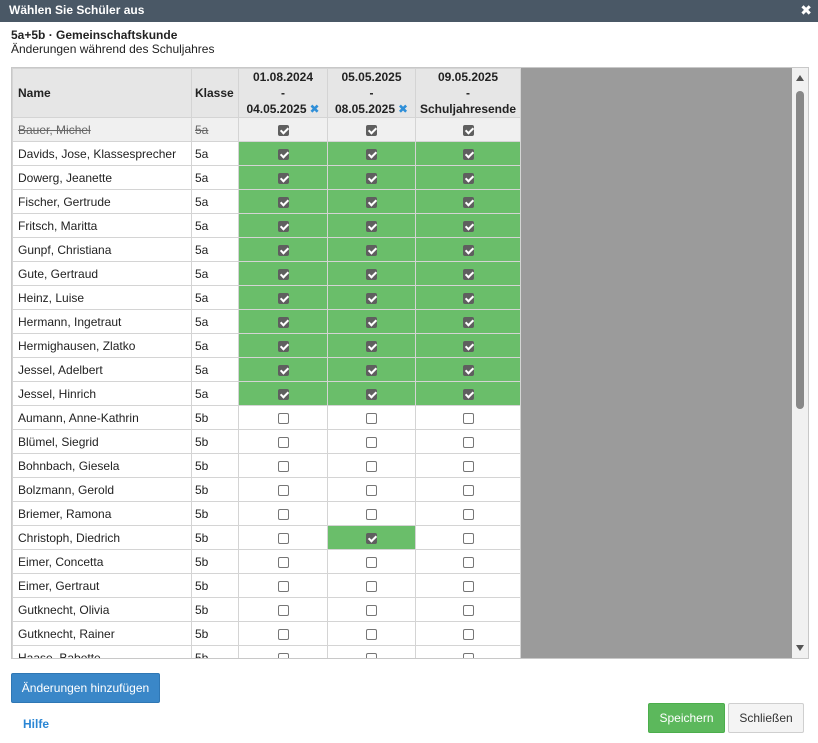  Describe the element at coordinates (800, 363) in the screenshot. I see `vertical-scrollbar` at that location.